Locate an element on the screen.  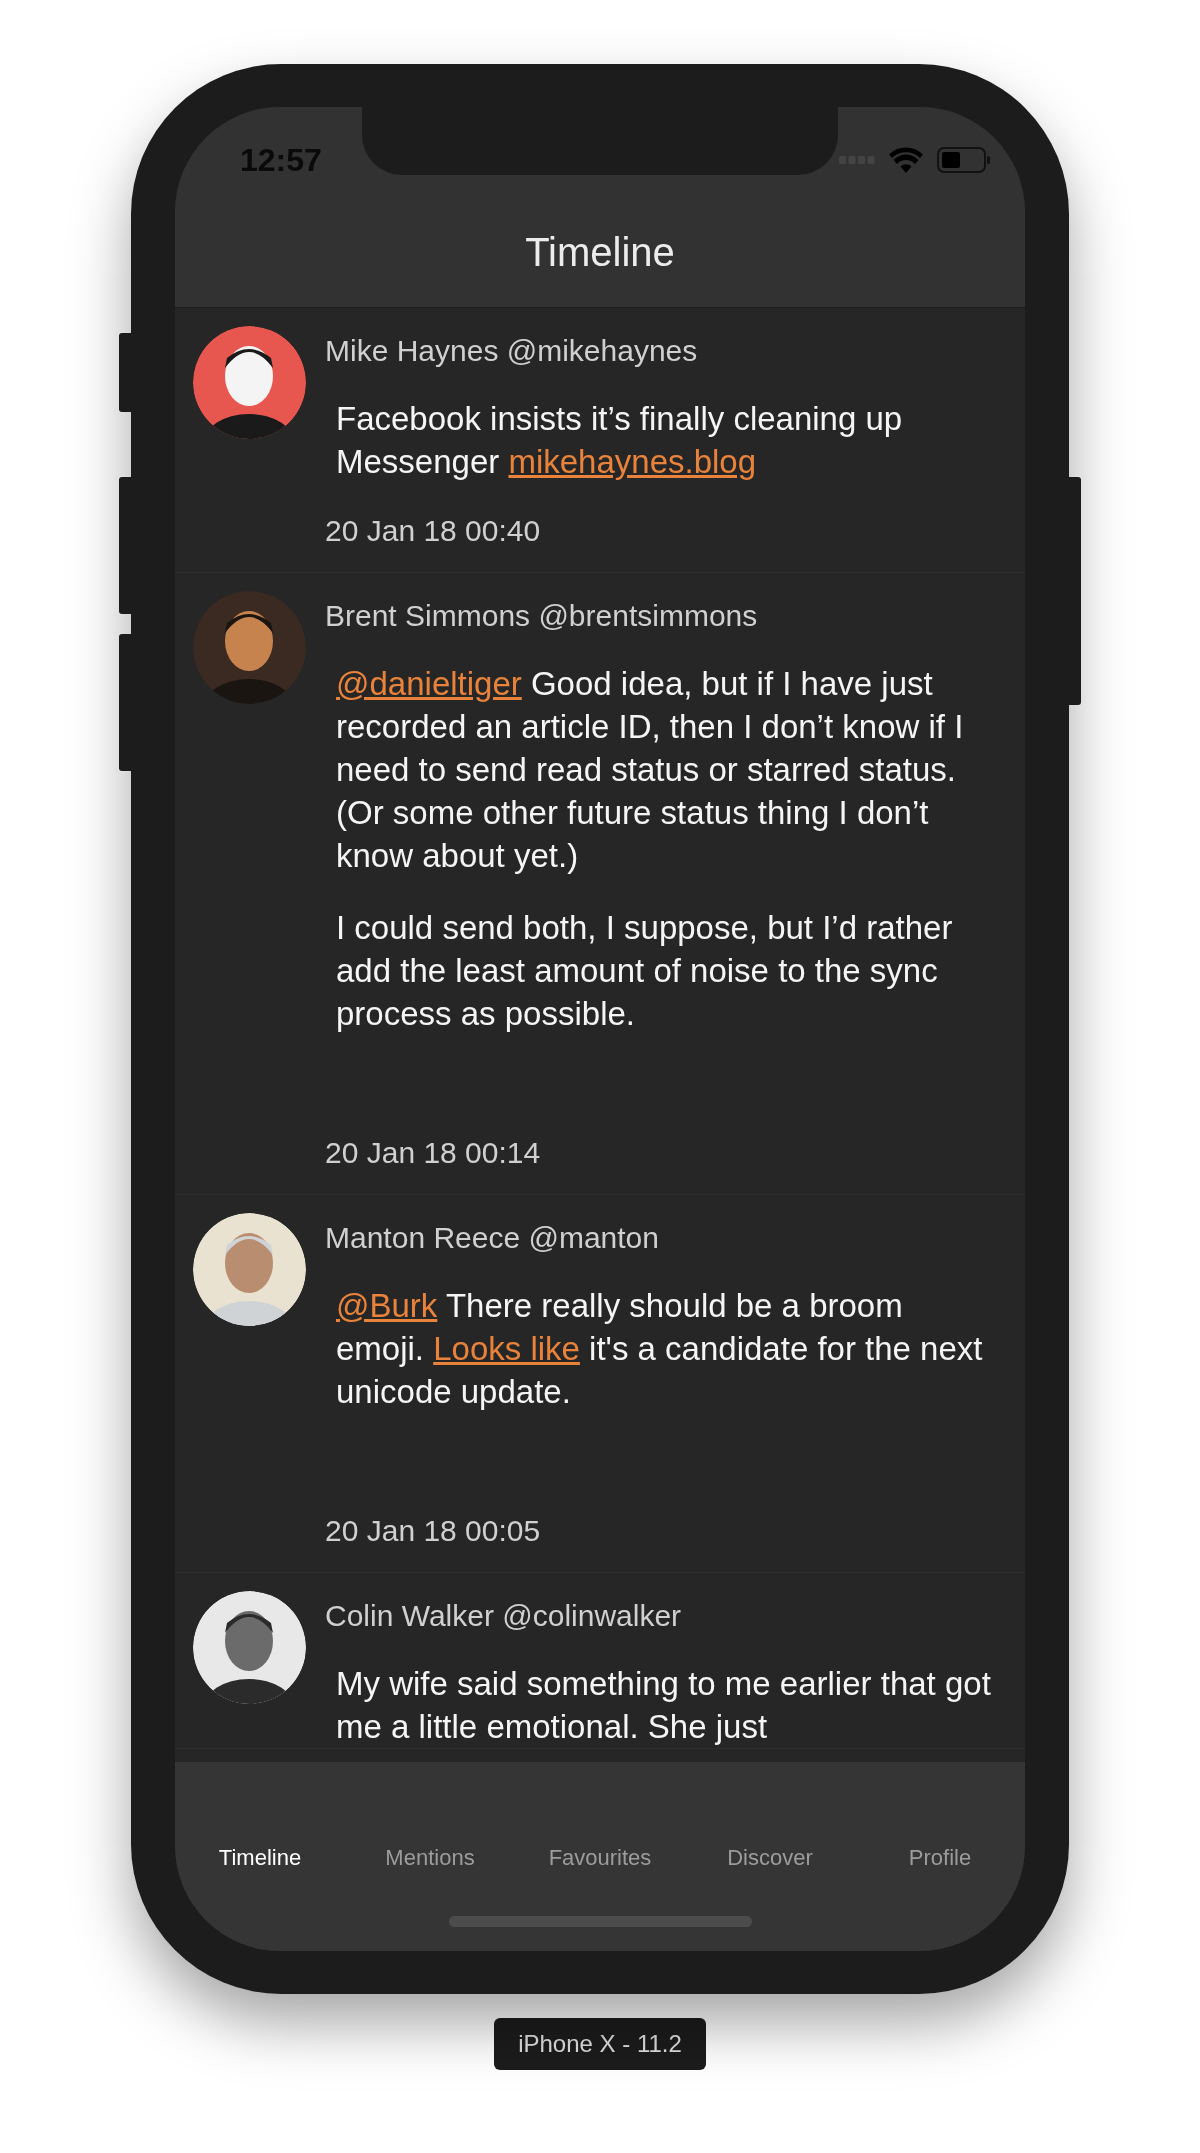
post-text: @danieltiger Good idea, but if I have just recorded an article ID, then I don’t know if I need to send read status or starred status. (Or some other future status thing I don’t know about yet.) is located at coordinates (650, 770).